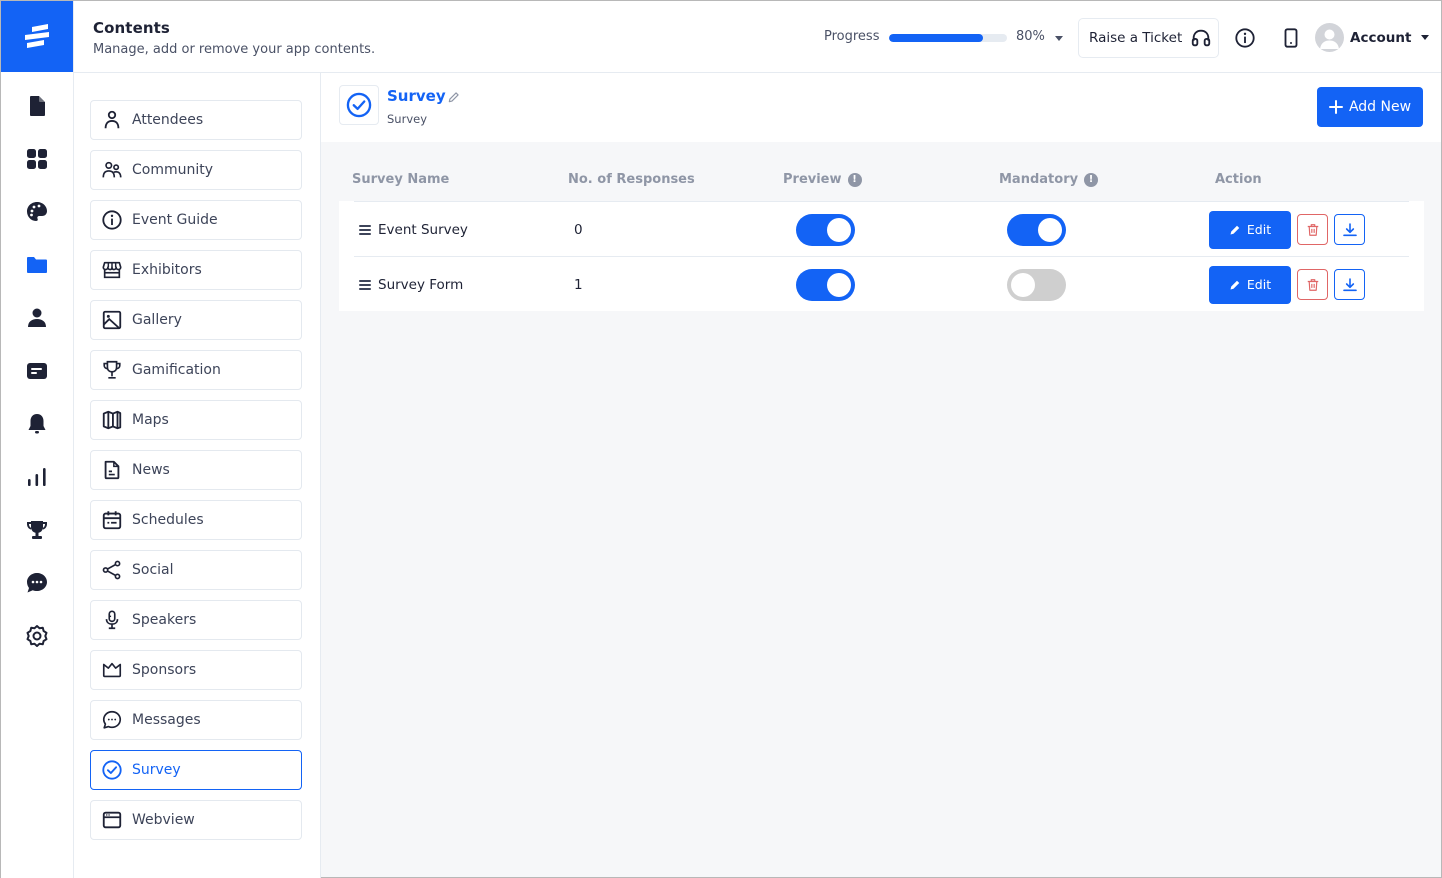  Describe the element at coordinates (196, 470) in the screenshot. I see `sidebar-item-news: News` at that location.